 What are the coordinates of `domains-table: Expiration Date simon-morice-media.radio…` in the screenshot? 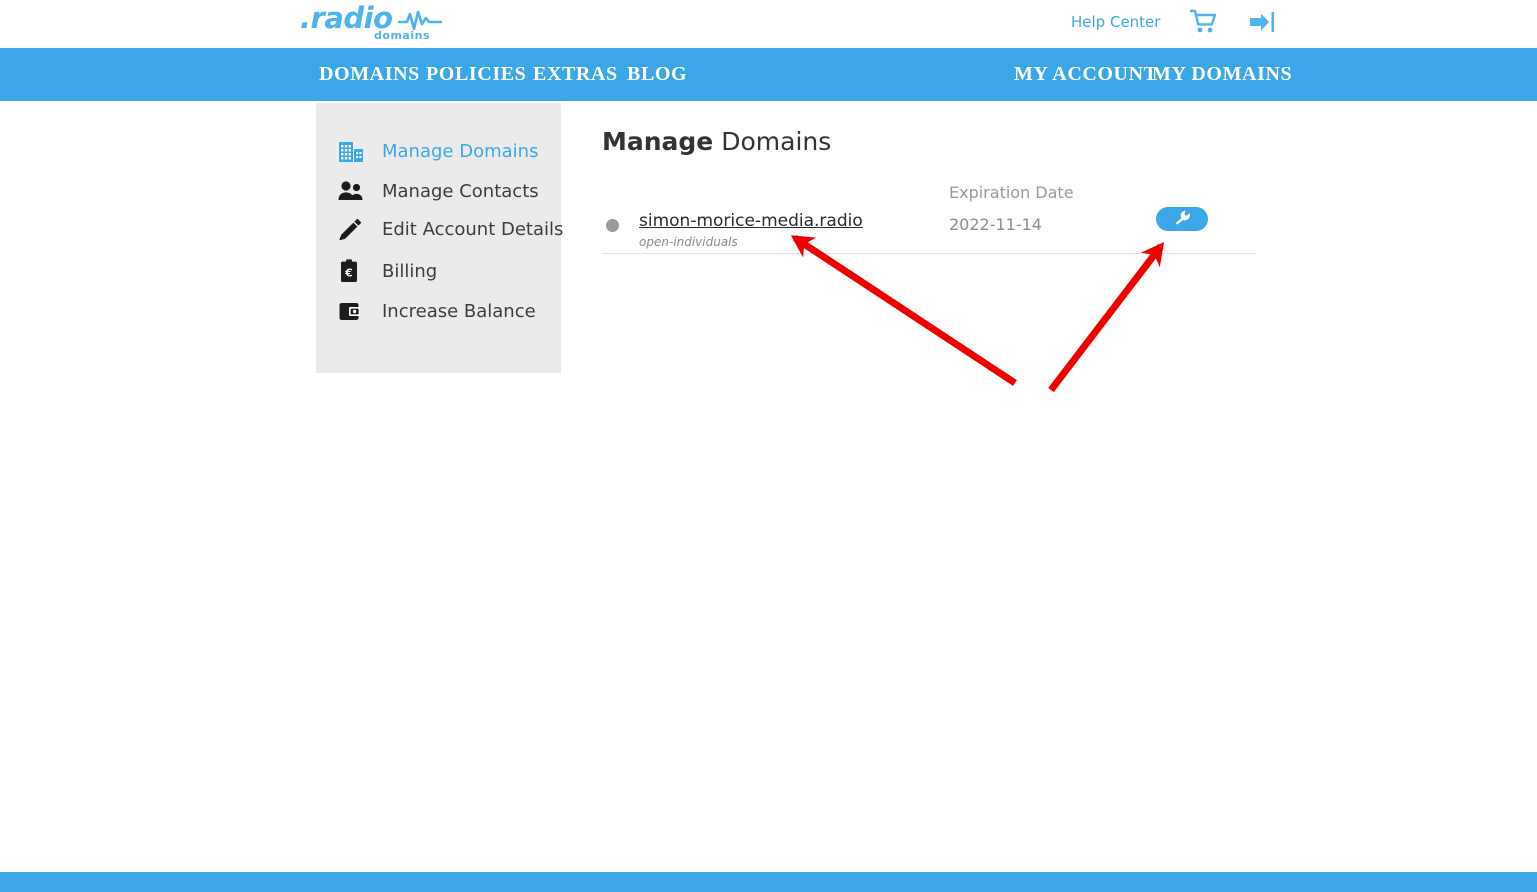 It's located at (929, 218).